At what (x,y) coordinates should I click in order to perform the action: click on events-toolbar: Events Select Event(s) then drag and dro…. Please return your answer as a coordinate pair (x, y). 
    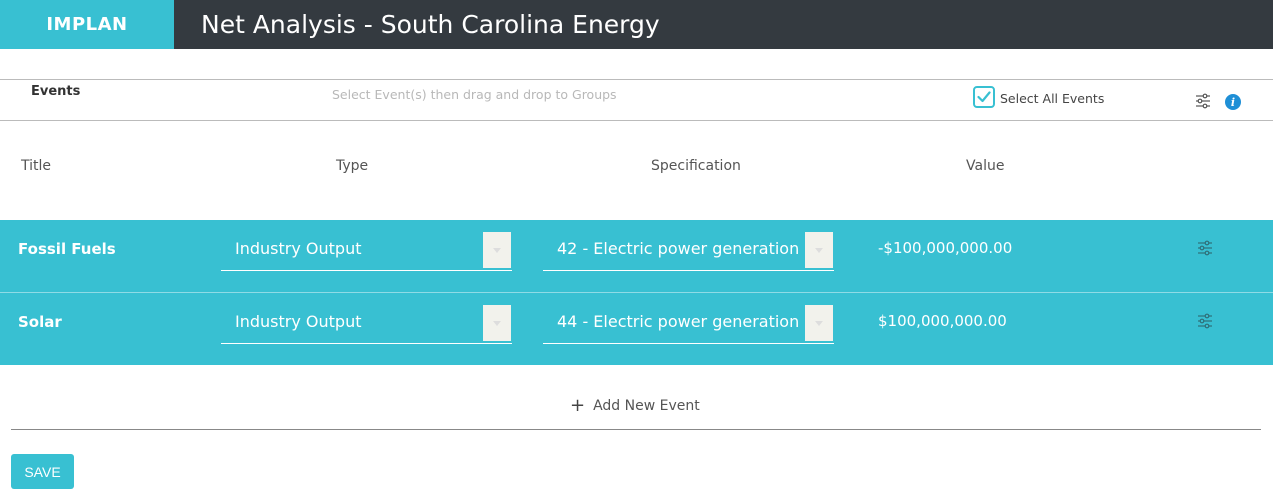
    Looking at the image, I should click on (636, 100).